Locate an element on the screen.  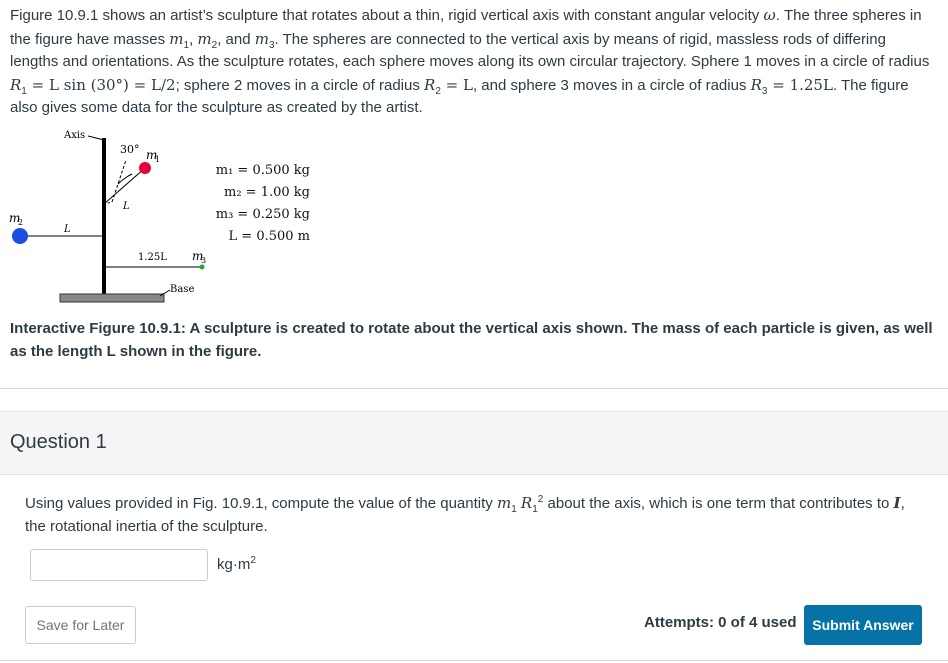
unit-superscript: 2 is located at coordinates (253, 560).